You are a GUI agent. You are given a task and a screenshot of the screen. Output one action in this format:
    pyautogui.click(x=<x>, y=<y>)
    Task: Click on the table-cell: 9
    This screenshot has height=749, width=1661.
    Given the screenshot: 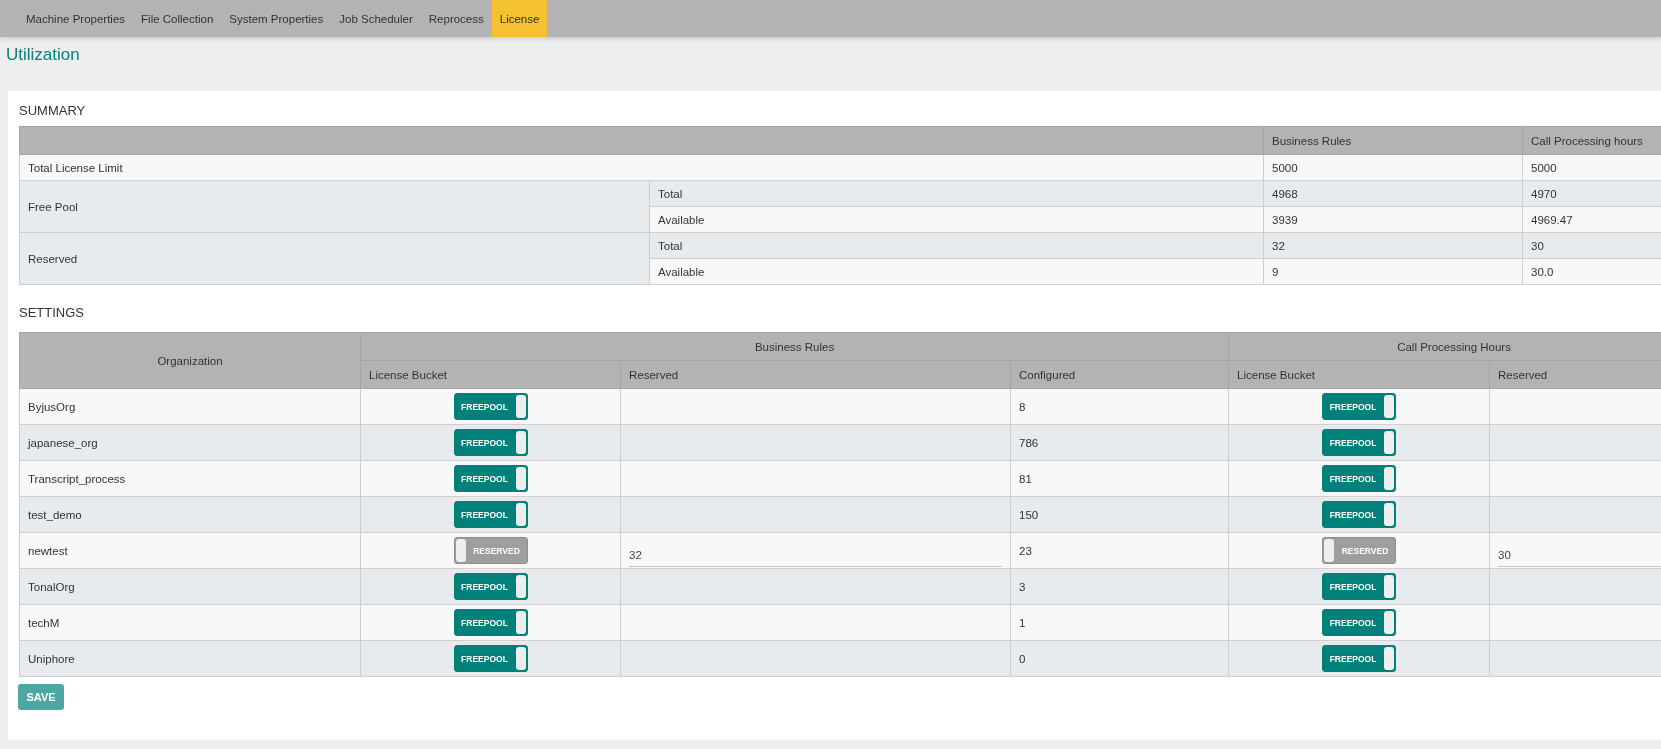 What is the action you would take?
    pyautogui.click(x=1393, y=271)
    